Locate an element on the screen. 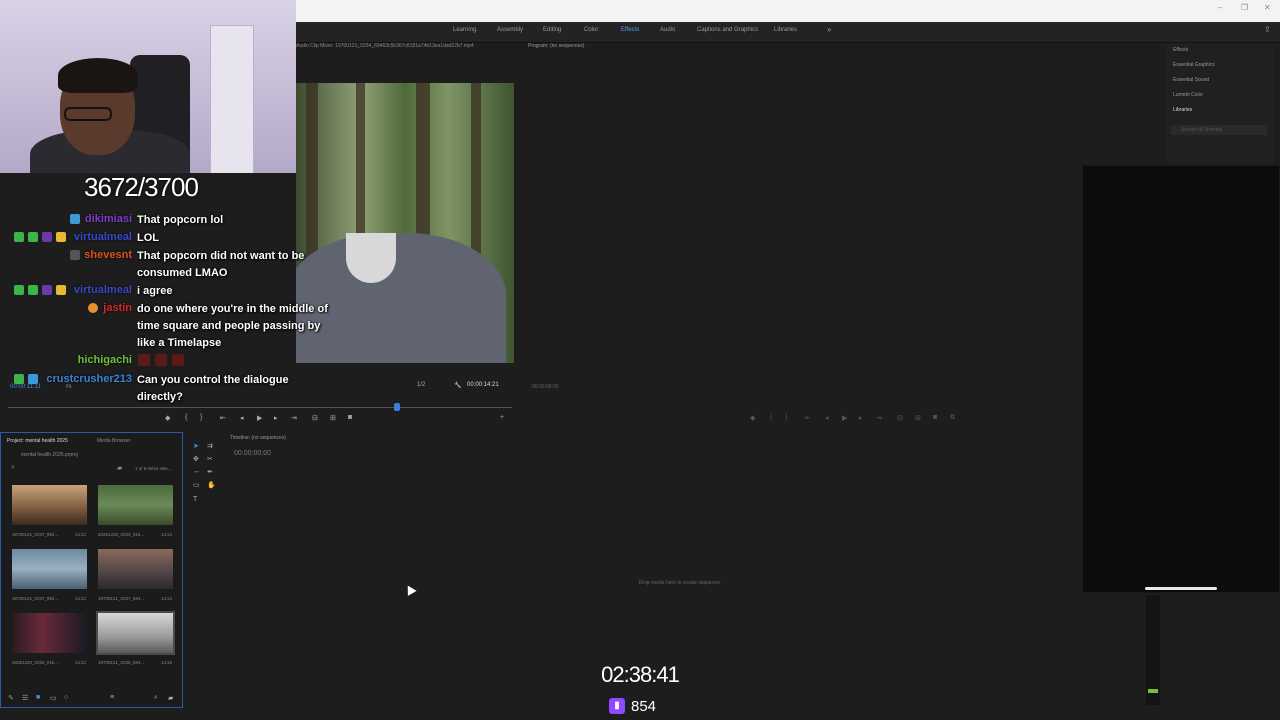 Image resolution: width=1280 pixels, height=720 pixels. timeline-drop-hint: Drop media here to create sequence. is located at coordinates (680, 583).